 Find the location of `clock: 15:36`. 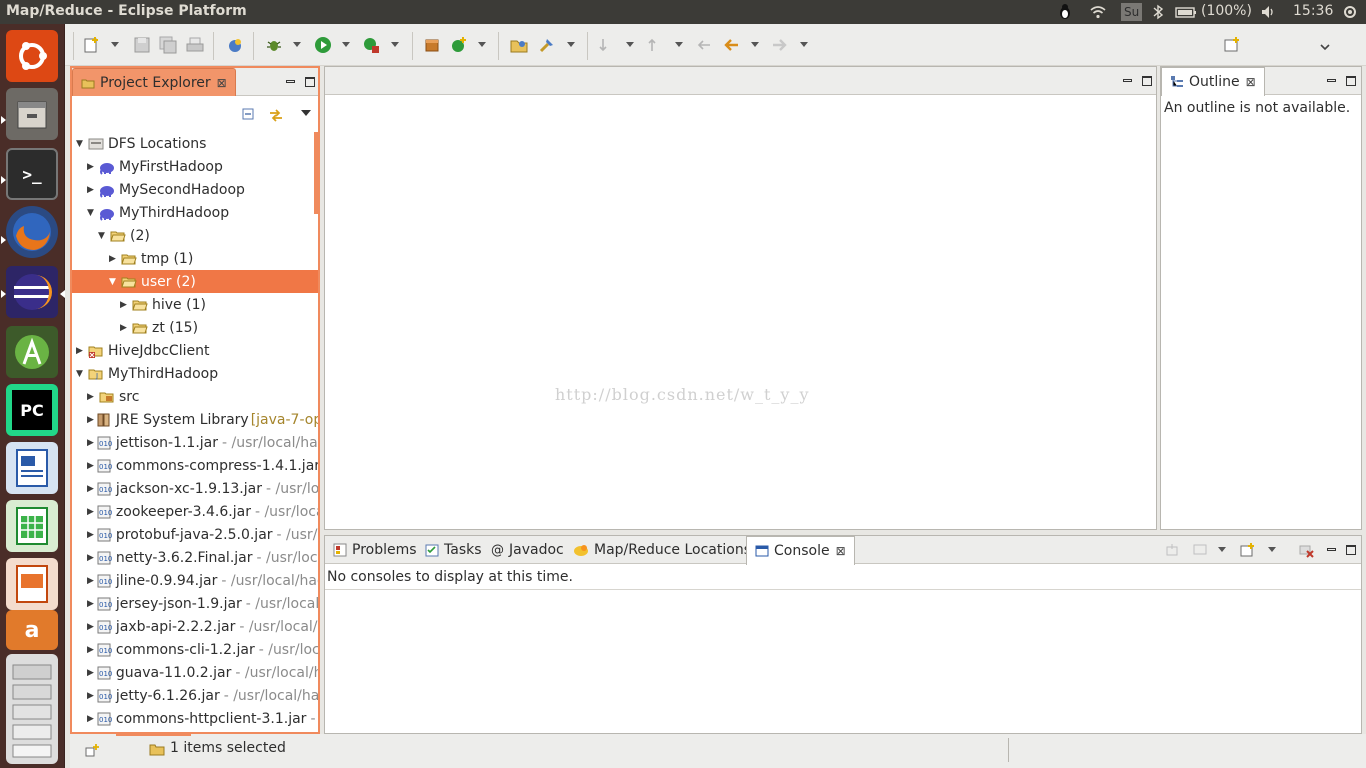

clock: 15:36 is located at coordinates (1313, 11).